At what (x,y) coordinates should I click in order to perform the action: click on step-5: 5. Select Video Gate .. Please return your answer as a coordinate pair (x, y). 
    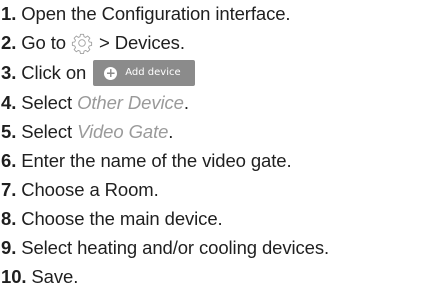
    Looking at the image, I should click on (87, 132).